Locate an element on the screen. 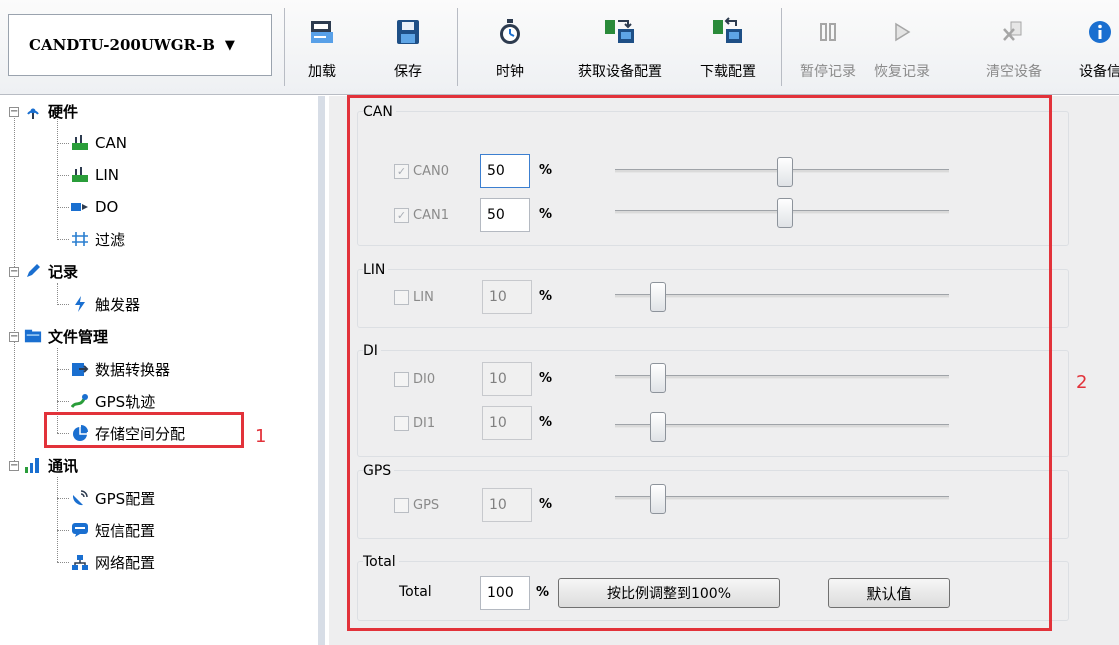 This screenshot has height=645, width=1119. tree-item-network-config: 网络配置 is located at coordinates (113, 562).